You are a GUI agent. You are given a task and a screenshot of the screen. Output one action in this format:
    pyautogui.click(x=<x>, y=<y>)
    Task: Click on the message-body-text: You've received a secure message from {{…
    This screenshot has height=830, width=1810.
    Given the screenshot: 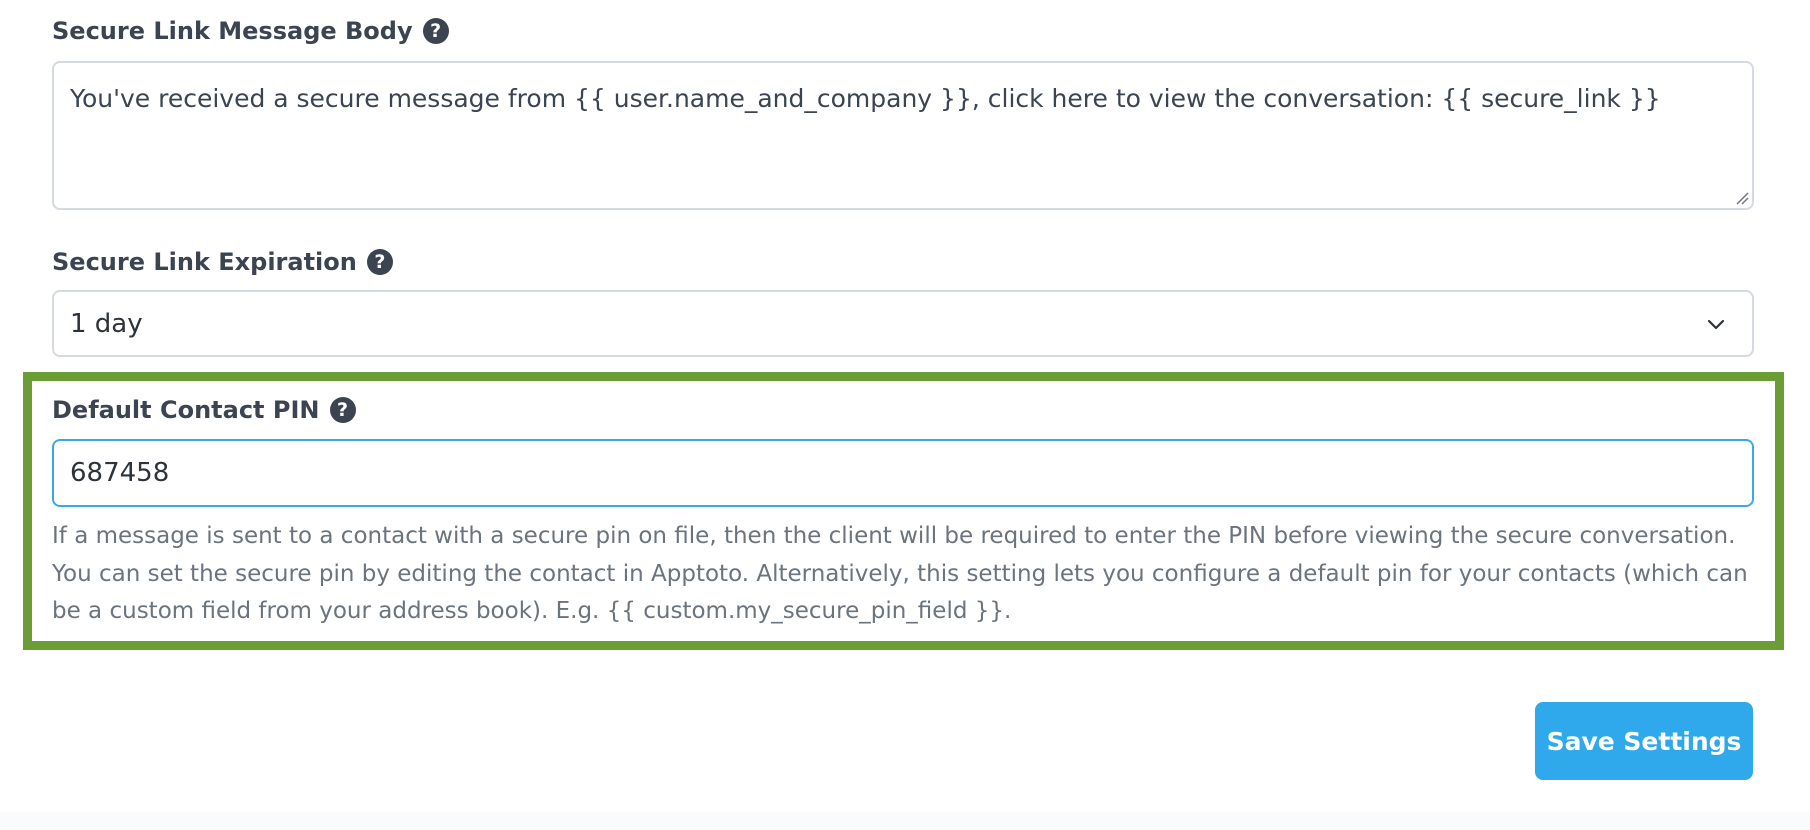 What is the action you would take?
    pyautogui.click(x=865, y=98)
    